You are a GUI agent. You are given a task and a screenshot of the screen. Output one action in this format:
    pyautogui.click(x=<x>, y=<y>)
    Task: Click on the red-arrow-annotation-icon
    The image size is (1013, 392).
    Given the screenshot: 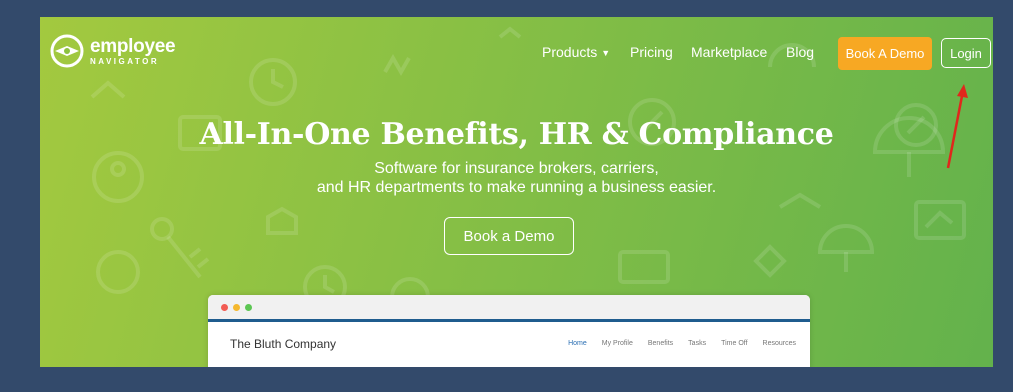 What is the action you would take?
    pyautogui.click(x=957, y=126)
    